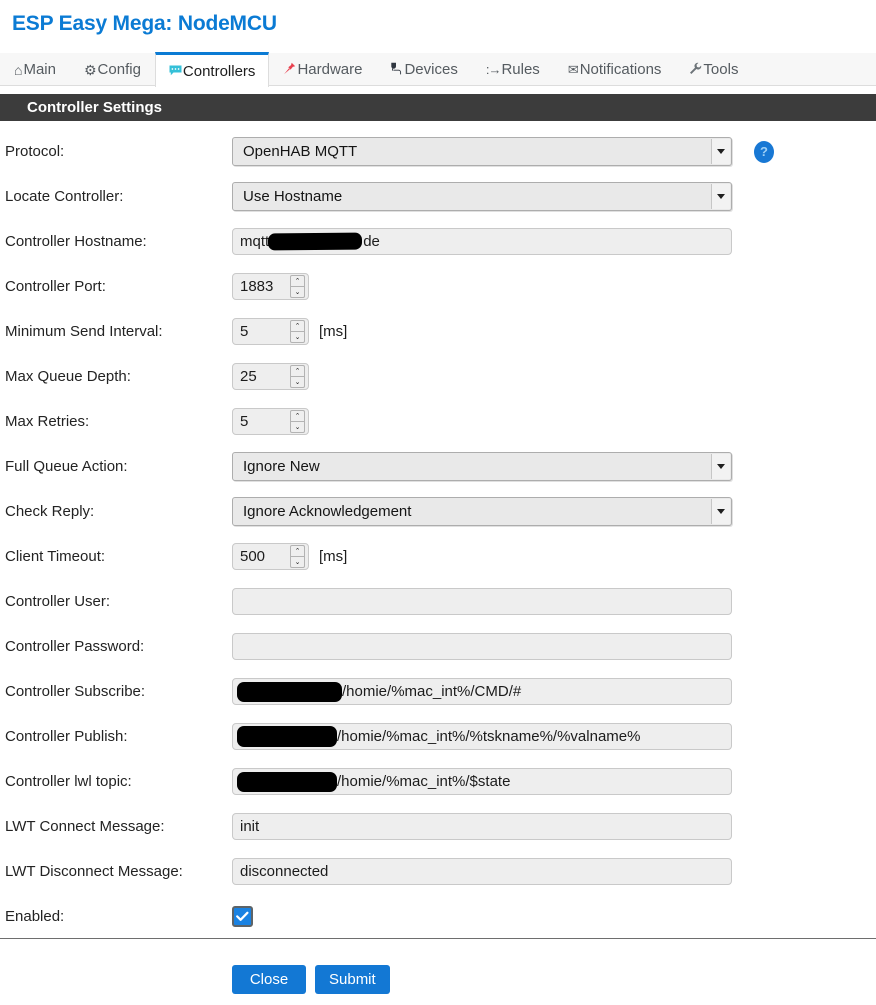 Image resolution: width=876 pixels, height=1005 pixels. I want to click on locate-controller-select: Use Hostname, so click(482, 196).